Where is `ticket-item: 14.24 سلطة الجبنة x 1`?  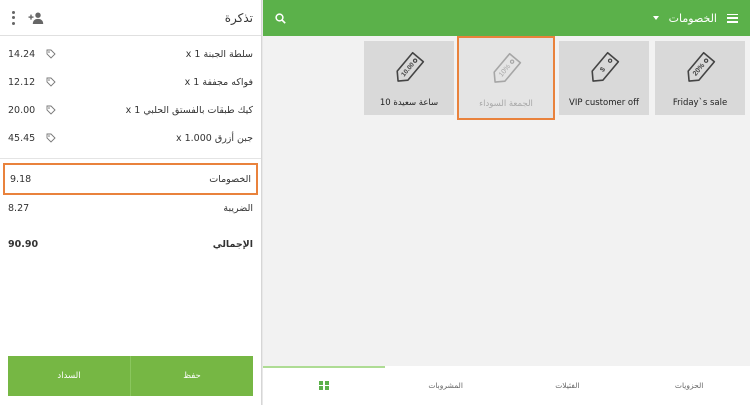 ticket-item: 14.24 سلطة الجبنة x 1 is located at coordinates (130, 54).